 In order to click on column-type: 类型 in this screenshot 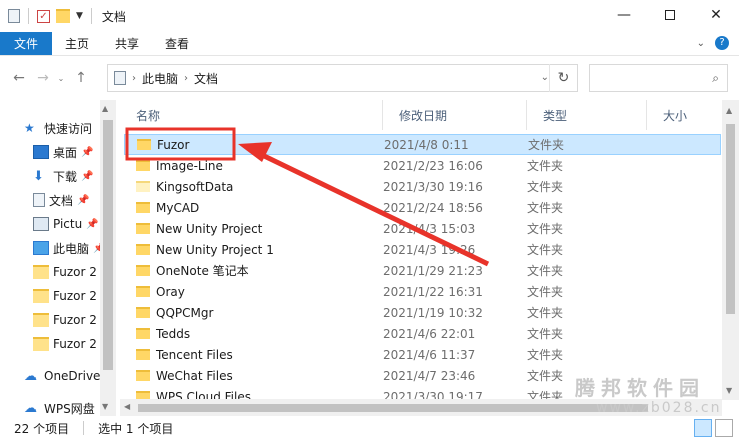, I will do `click(587, 115)`.